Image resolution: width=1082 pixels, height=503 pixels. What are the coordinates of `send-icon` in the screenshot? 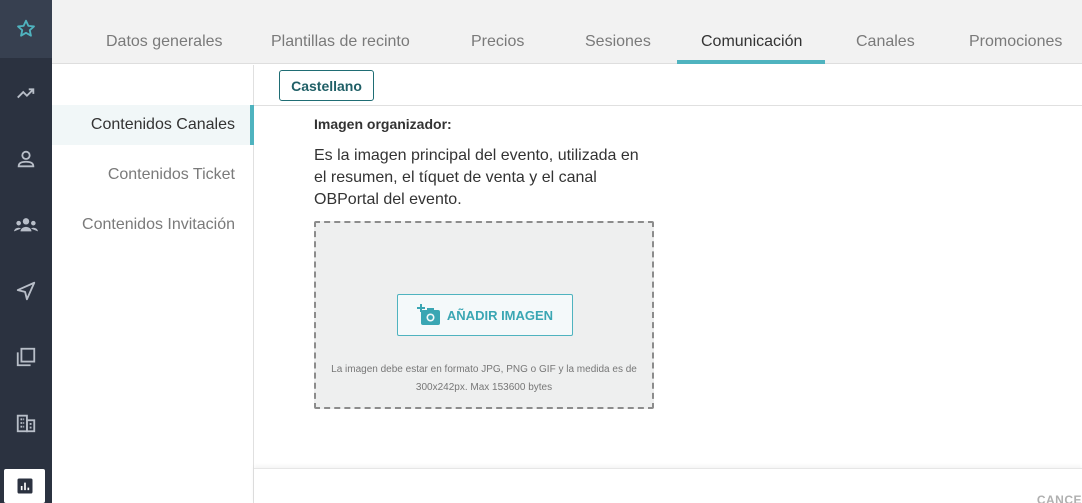 It's located at (26, 291).